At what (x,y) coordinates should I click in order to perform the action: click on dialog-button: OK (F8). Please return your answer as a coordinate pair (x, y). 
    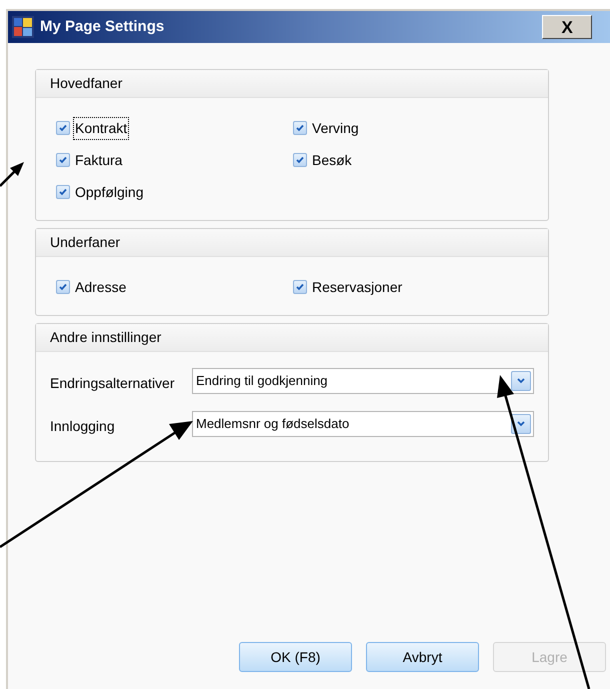
    Looking at the image, I should click on (295, 657).